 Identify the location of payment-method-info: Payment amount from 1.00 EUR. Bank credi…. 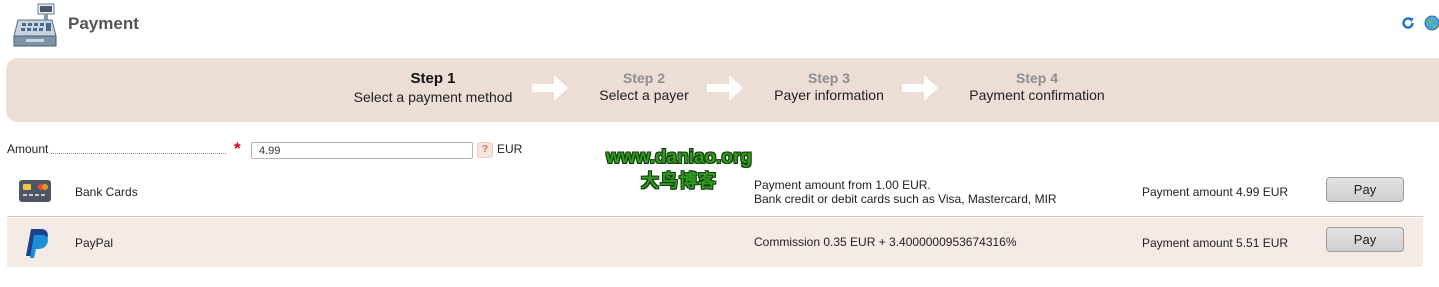
(905, 192).